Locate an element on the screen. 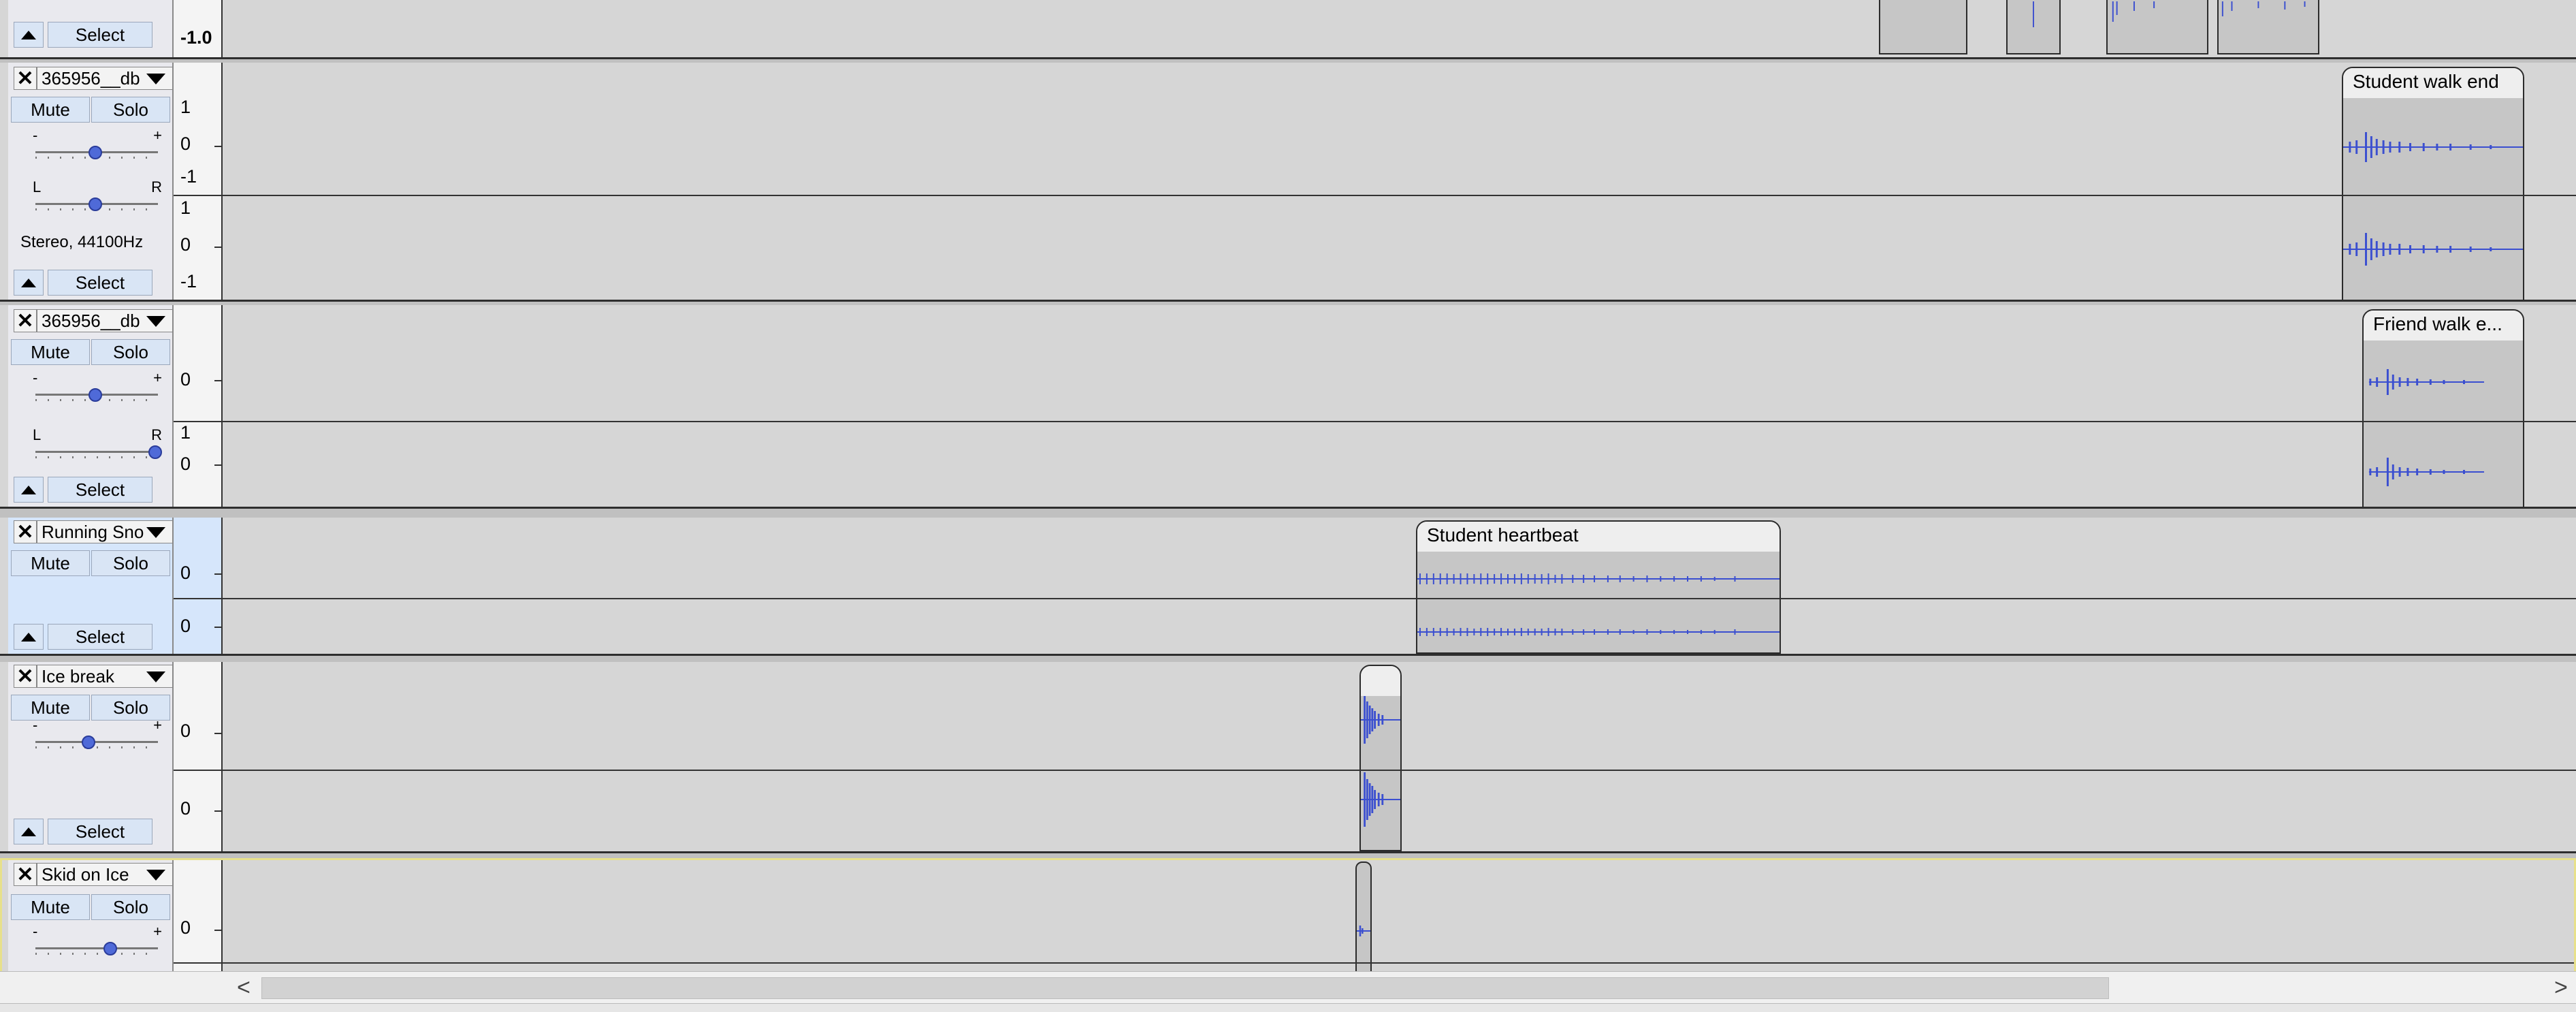 Image resolution: width=2576 pixels, height=1012 pixels. track-partial-top: Select -1.0 is located at coordinates (1288, 29).